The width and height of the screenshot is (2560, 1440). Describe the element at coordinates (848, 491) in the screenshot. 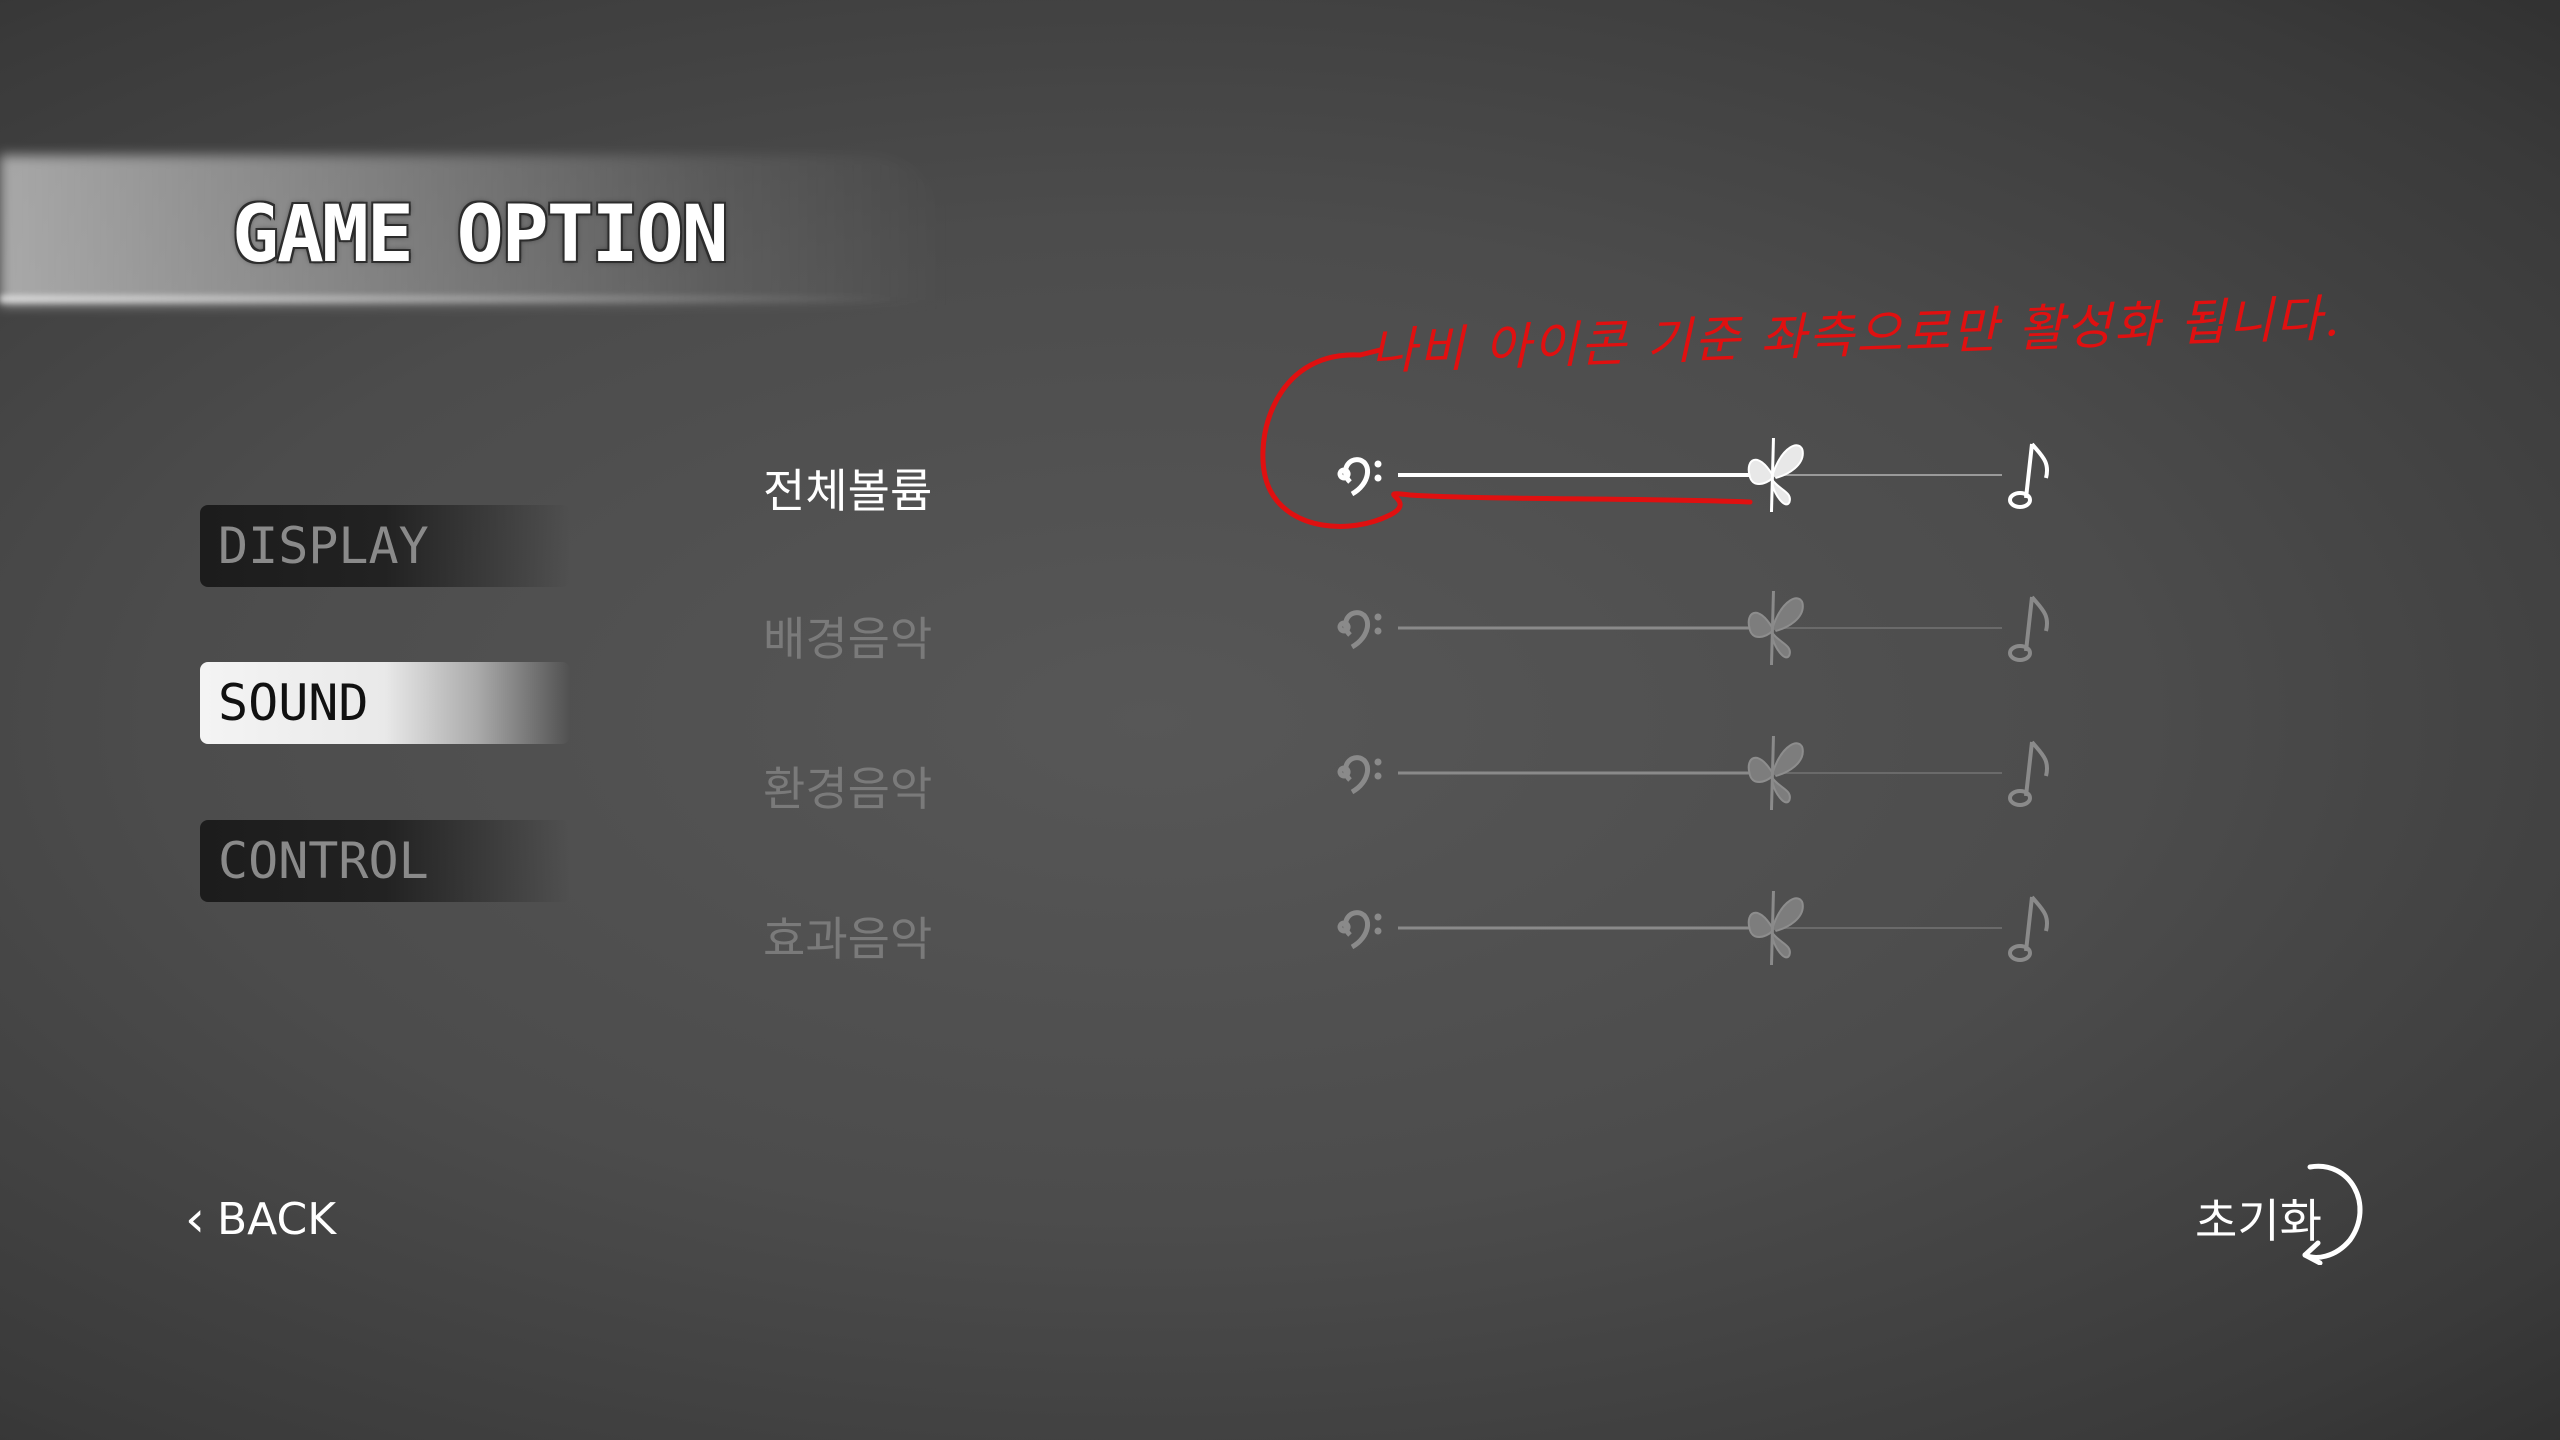

I see `master-volume-label: 전체볼륨` at that location.